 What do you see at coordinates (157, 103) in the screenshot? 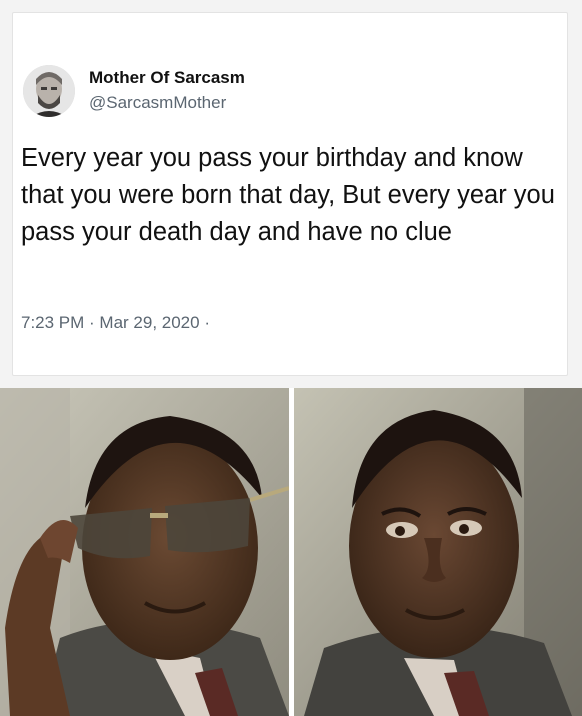
I see `author-handle: @SarcasmMother` at bounding box center [157, 103].